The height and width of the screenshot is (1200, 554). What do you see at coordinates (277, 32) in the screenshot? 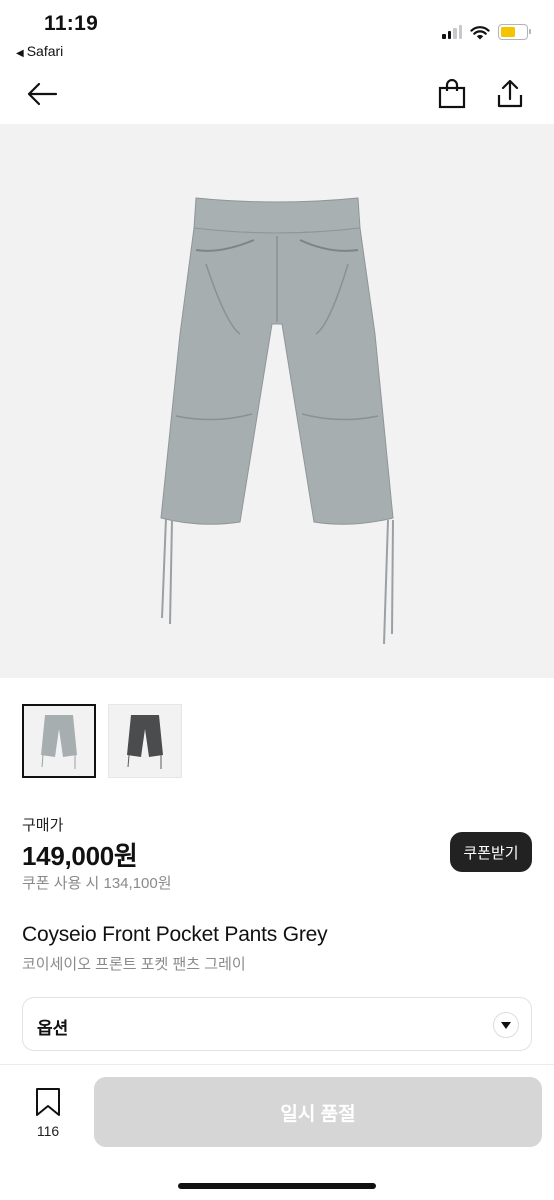
I see `status-bar: 11:19 ◀ Safari` at bounding box center [277, 32].